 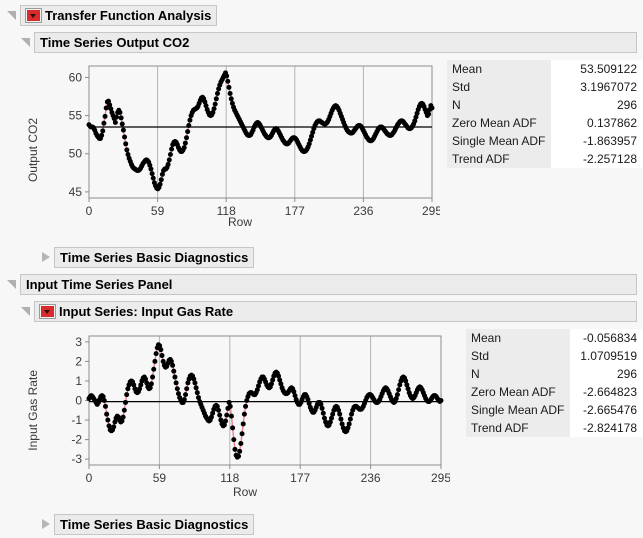 What do you see at coordinates (76, 440) in the screenshot?
I see `y-axis-tick-label: -2` at bounding box center [76, 440].